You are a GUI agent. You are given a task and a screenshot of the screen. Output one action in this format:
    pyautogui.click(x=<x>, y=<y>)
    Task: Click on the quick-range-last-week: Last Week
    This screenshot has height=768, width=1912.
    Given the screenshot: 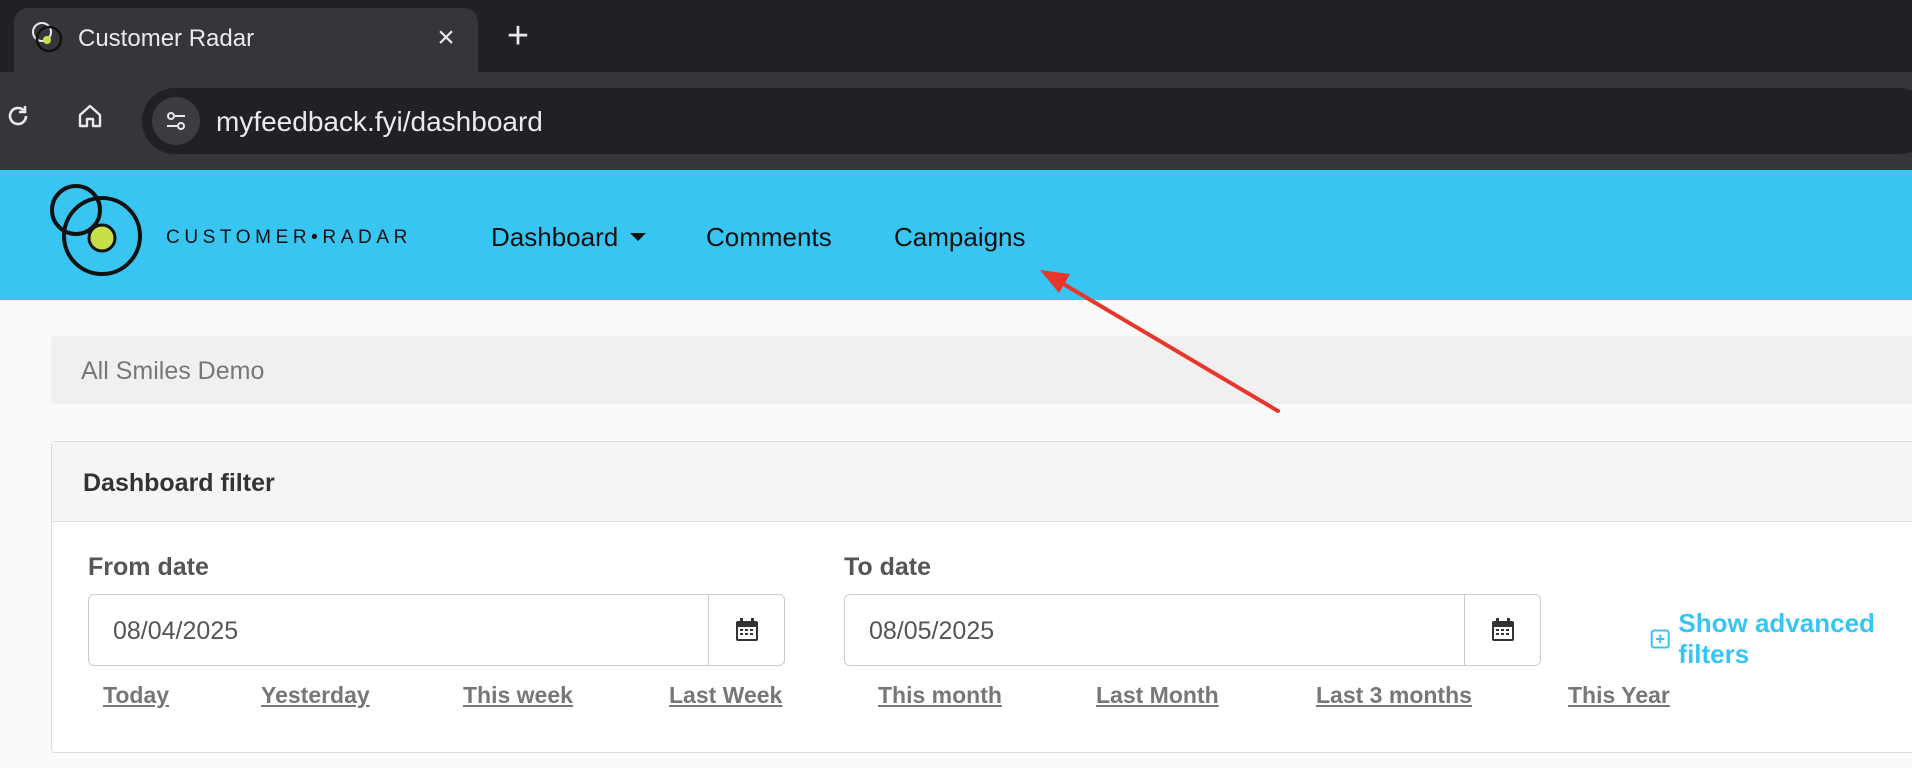 What is the action you would take?
    pyautogui.click(x=725, y=695)
    